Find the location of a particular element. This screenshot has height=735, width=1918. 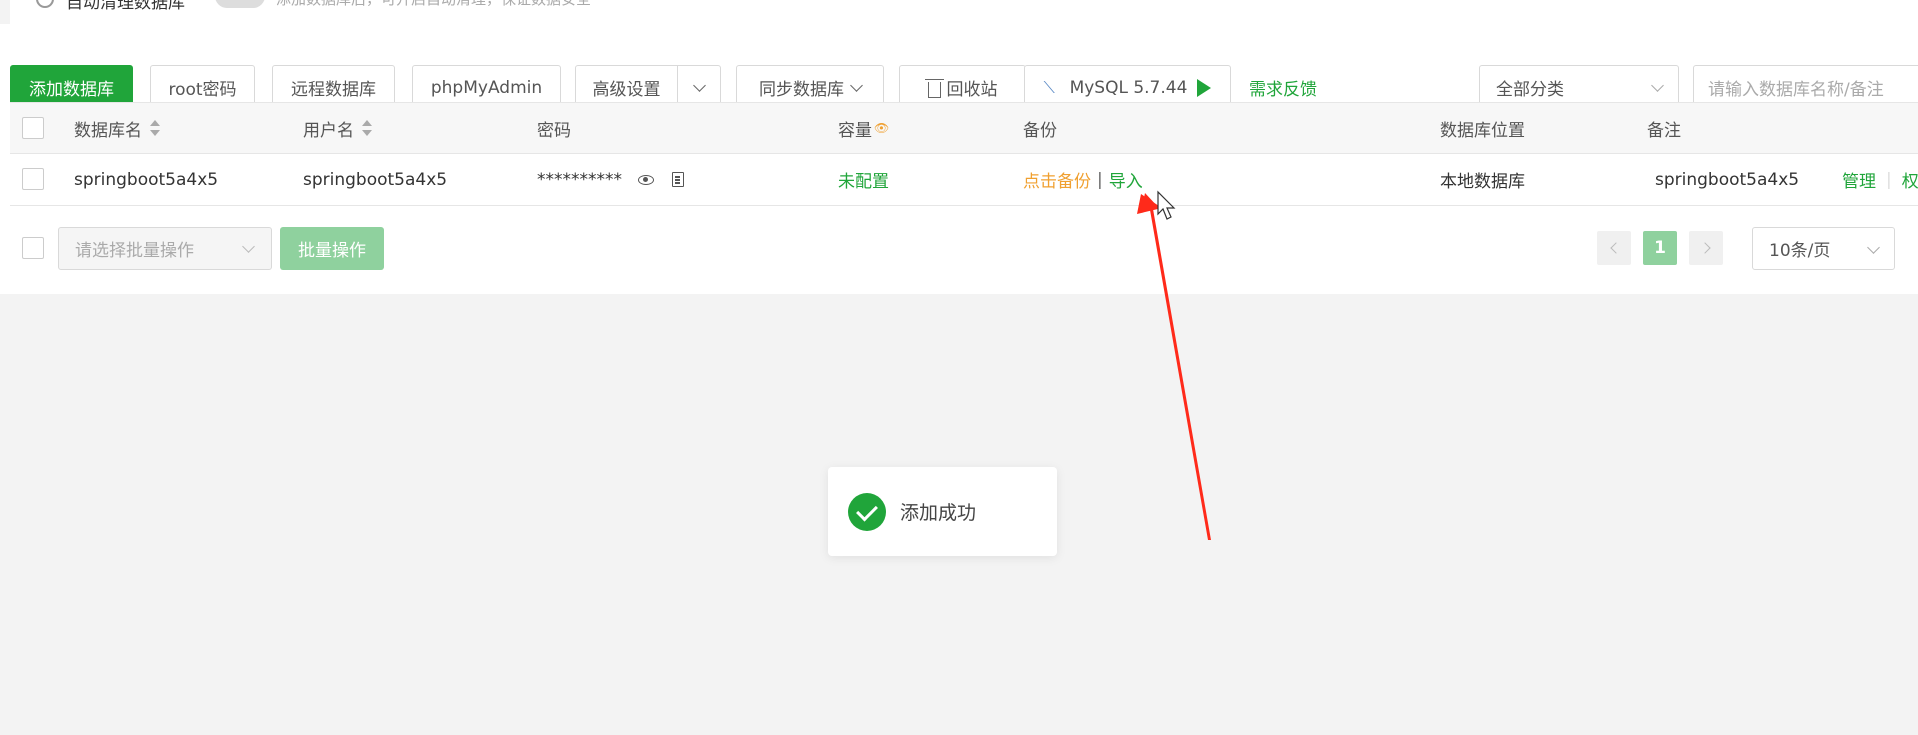

bulk-operation-placeholder: 请选择批量操作 is located at coordinates (134, 251).